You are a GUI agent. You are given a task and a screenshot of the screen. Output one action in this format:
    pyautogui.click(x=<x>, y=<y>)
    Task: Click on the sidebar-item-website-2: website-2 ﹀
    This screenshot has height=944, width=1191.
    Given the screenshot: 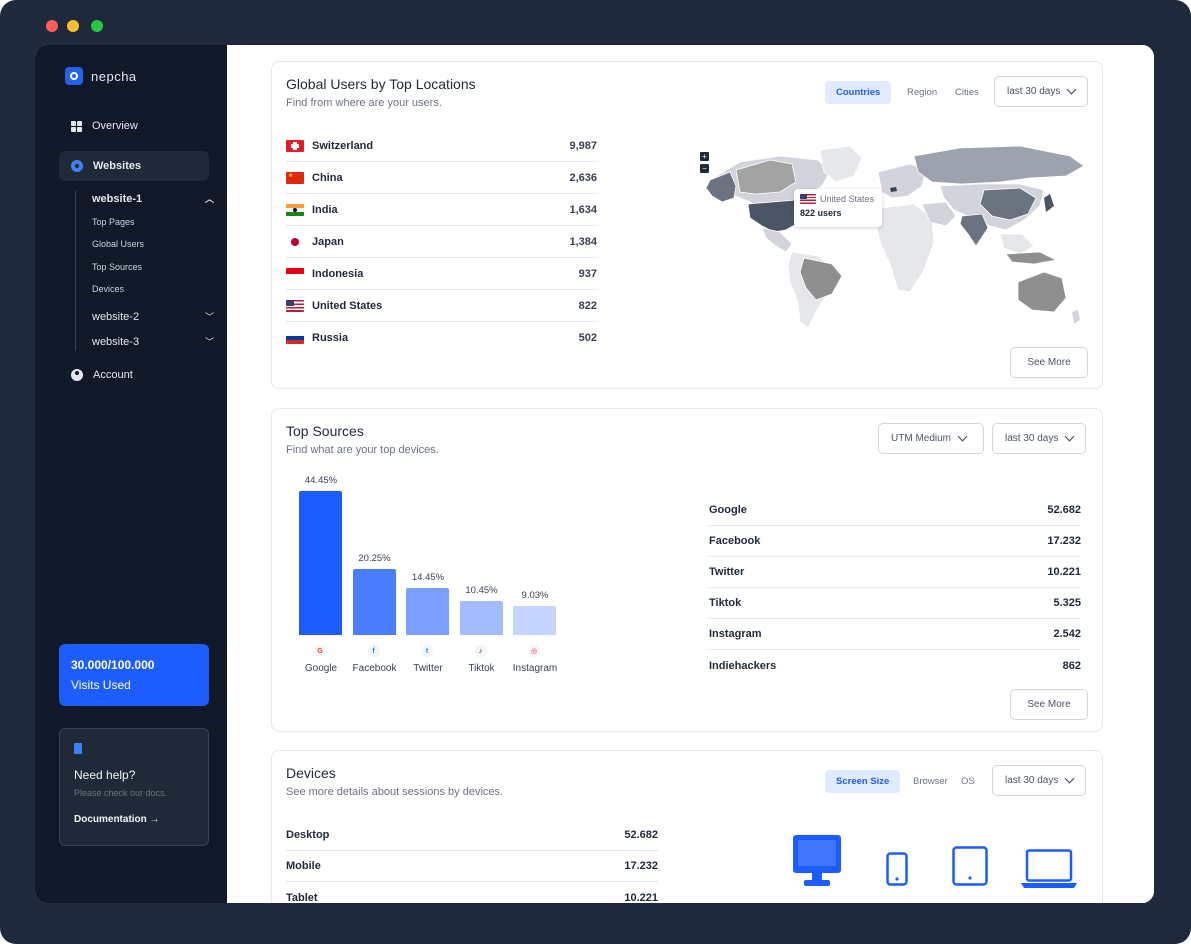 What is the action you would take?
    pyautogui.click(x=153, y=316)
    